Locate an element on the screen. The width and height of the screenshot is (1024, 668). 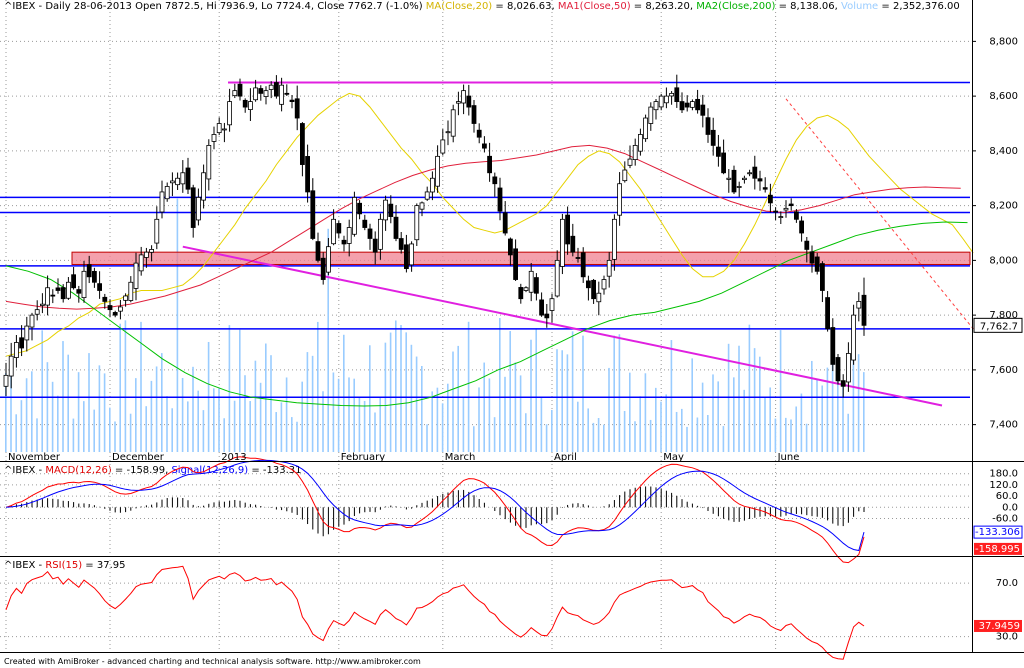
rsi-last-label: 37.9459 is located at coordinates (999, 626).